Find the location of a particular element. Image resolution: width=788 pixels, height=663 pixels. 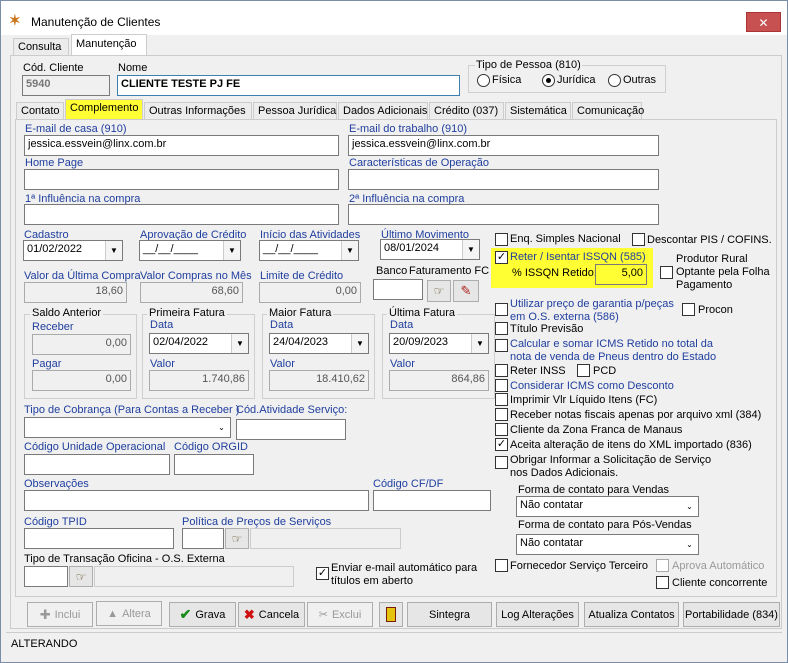

subtab-pessoa-juridica: Pessoa Jurídica is located at coordinates (295, 111).